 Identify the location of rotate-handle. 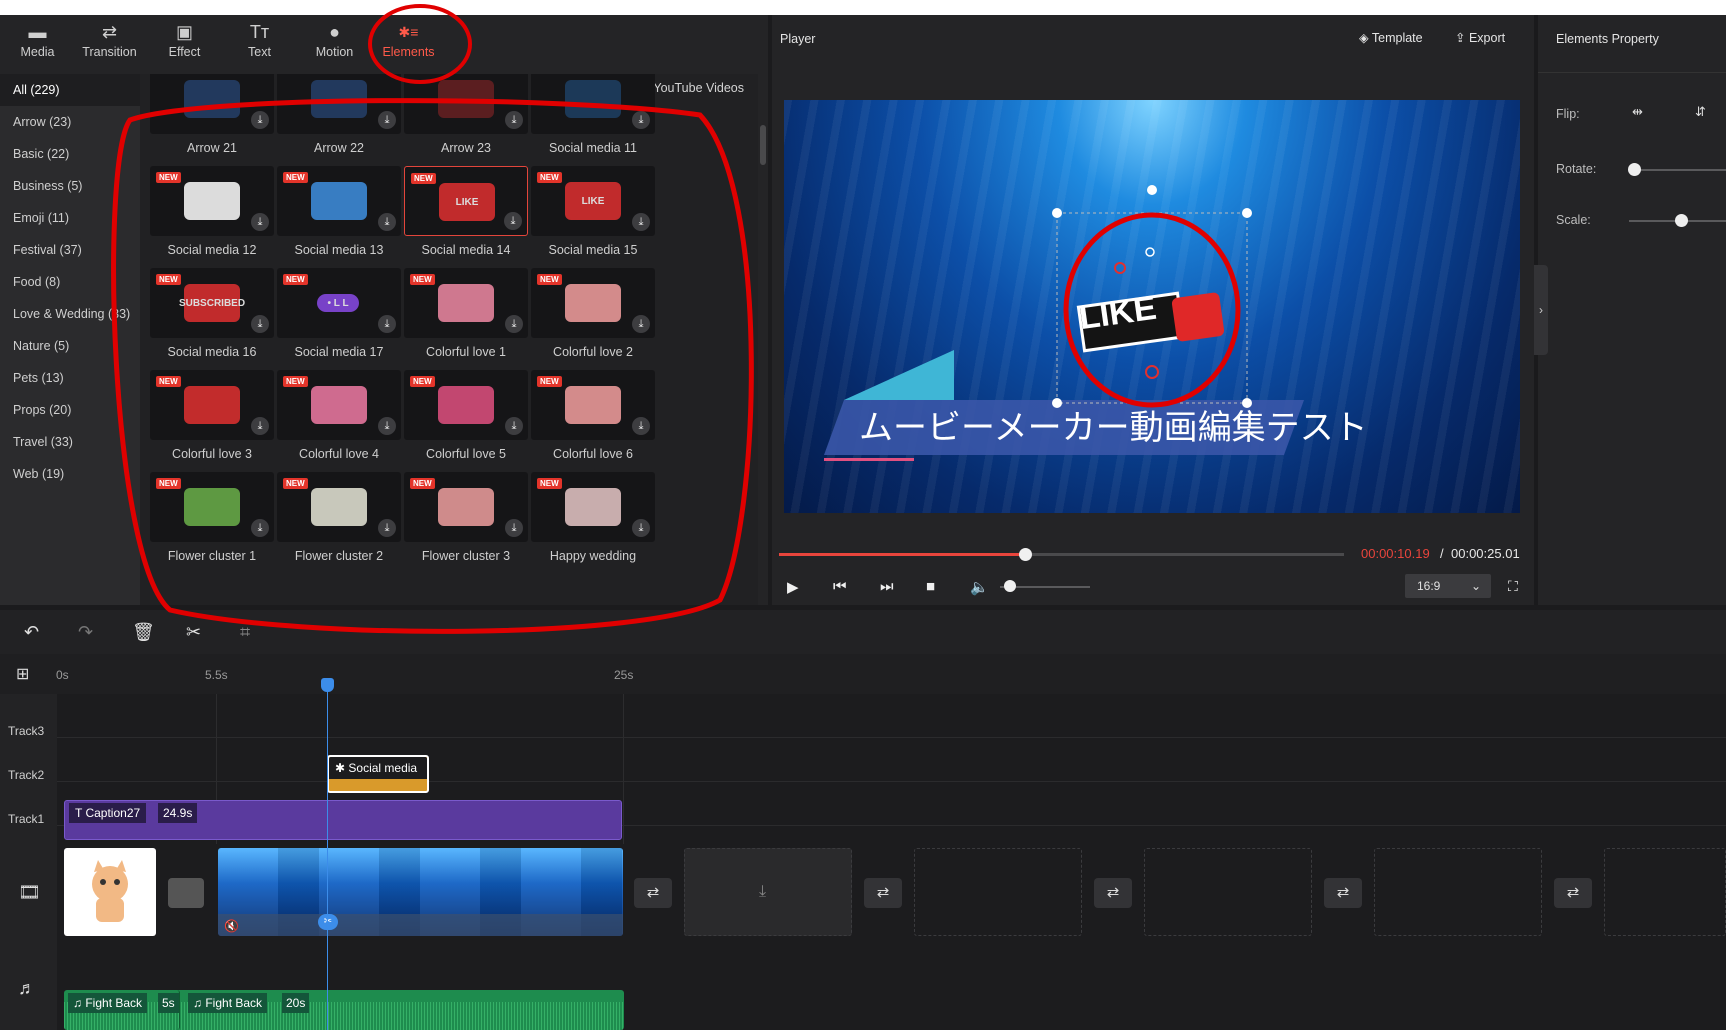
(1152, 190).